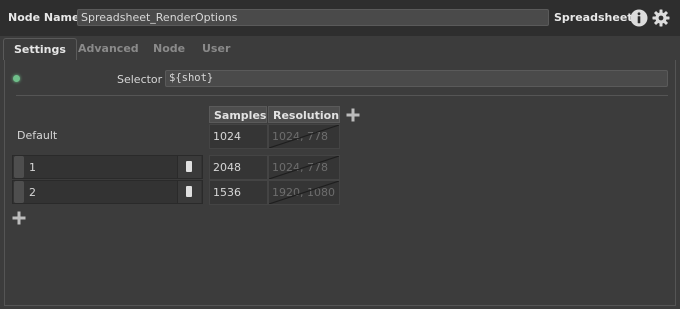  What do you see at coordinates (140, 79) in the screenshot?
I see `selector-label: Selector` at bounding box center [140, 79].